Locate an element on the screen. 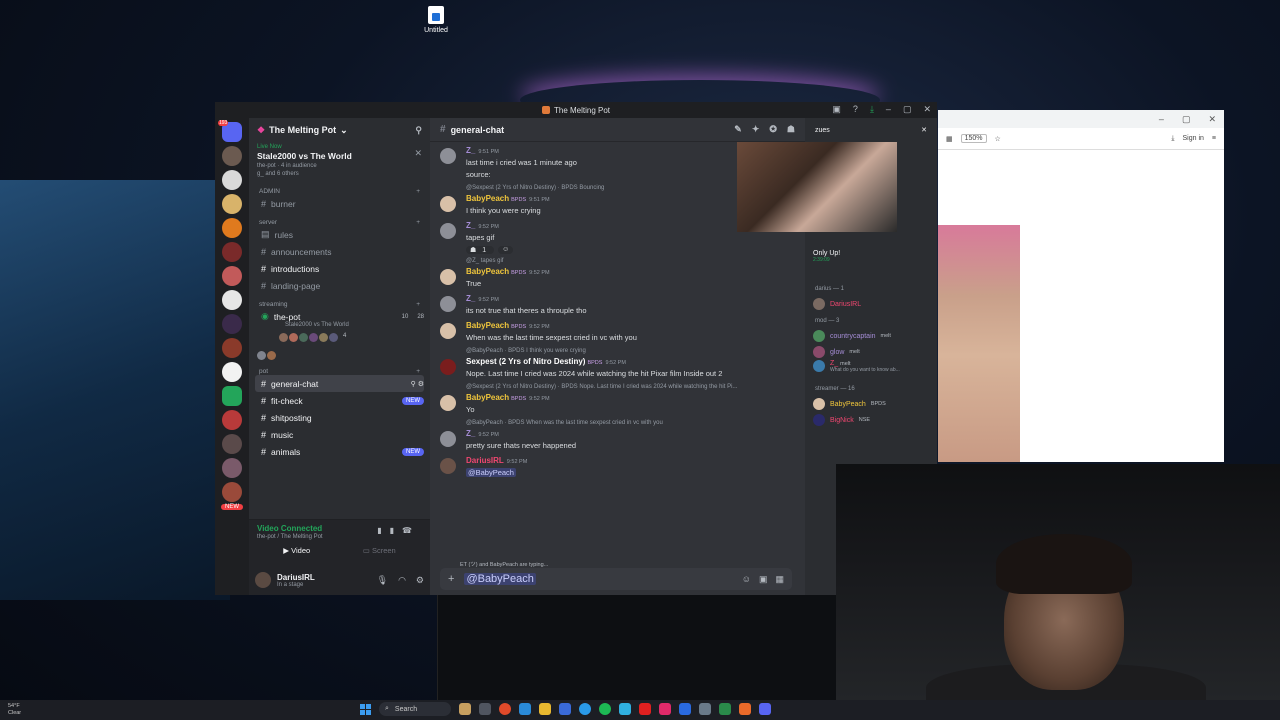  category-server: server + is located at coordinates (339, 219).